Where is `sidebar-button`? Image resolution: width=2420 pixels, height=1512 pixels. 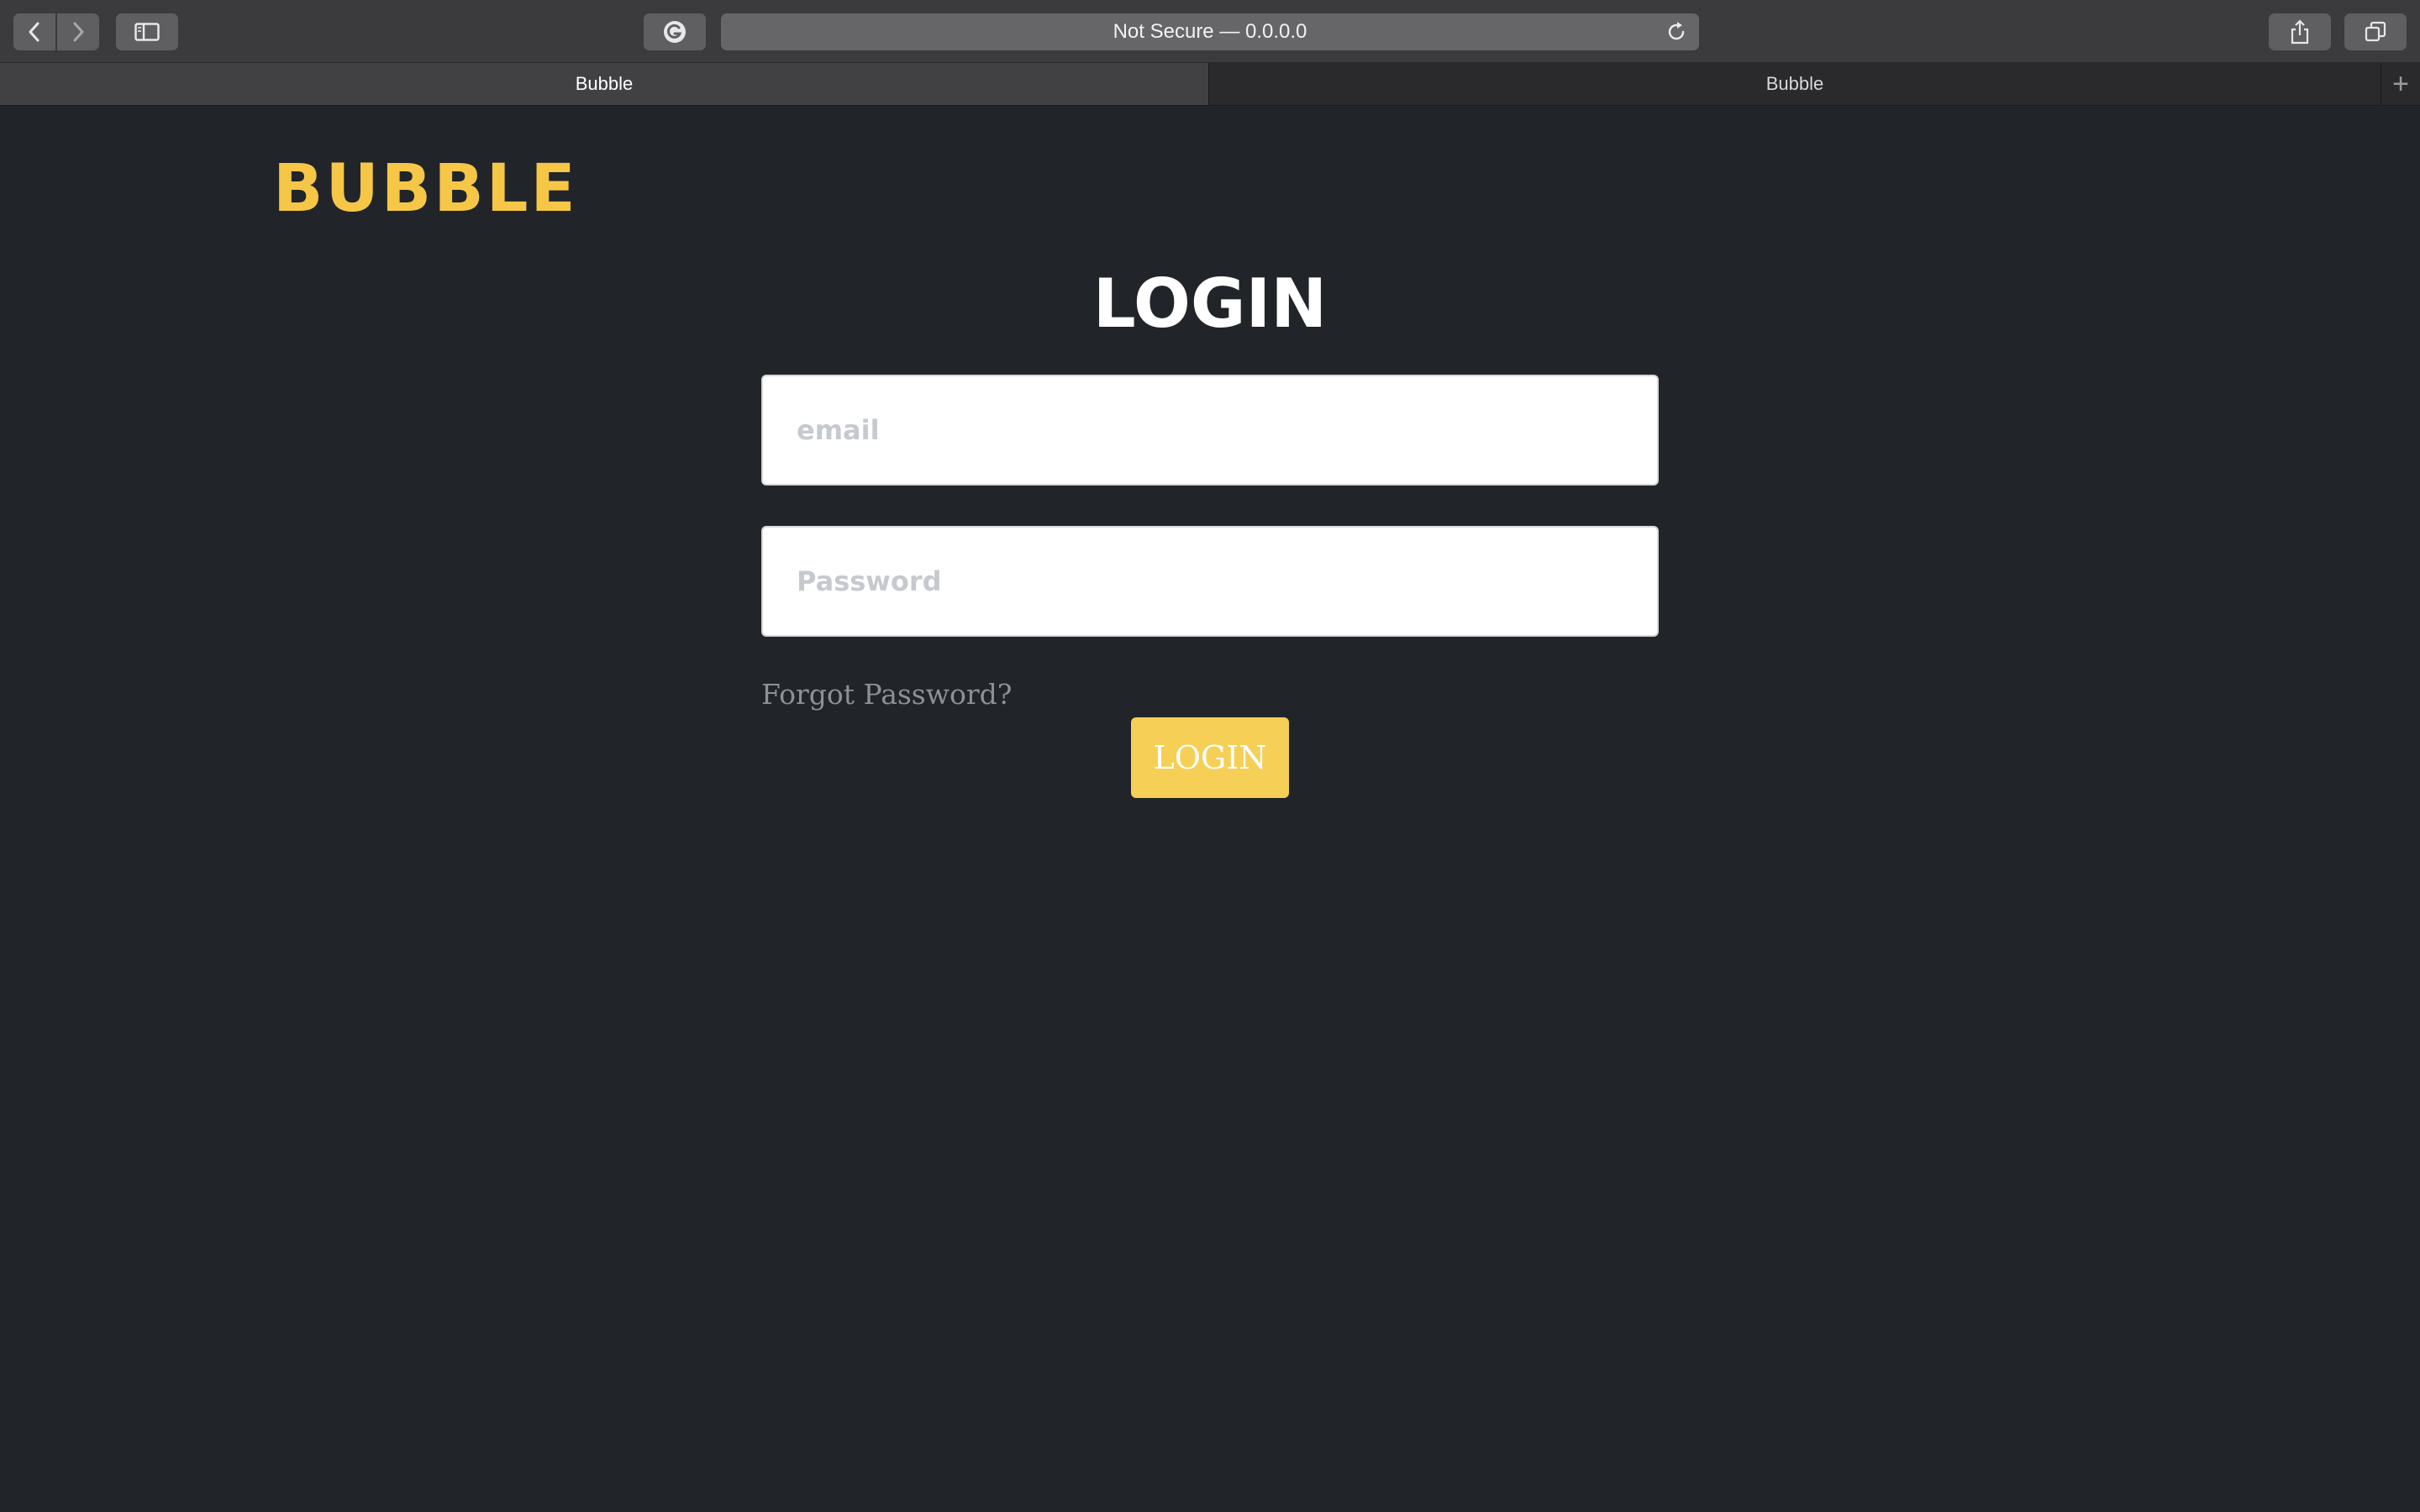
sidebar-button is located at coordinates (147, 31).